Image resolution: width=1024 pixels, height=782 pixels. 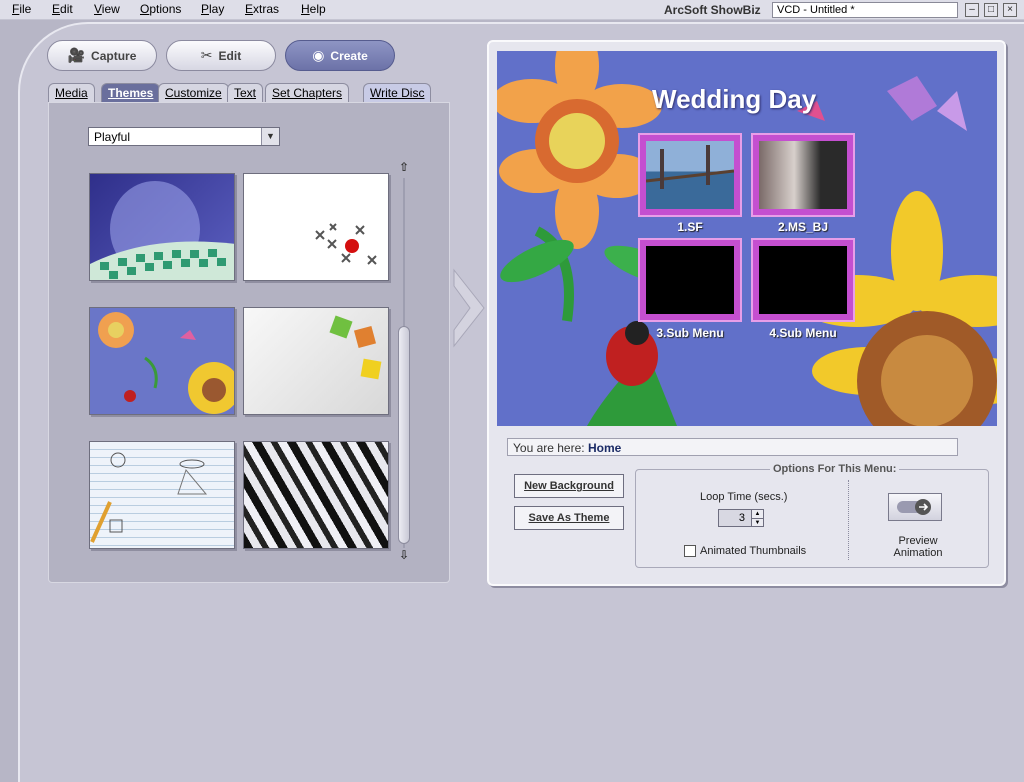 What do you see at coordinates (918, 541) in the screenshot?
I see `preview-label-line1: Preview` at bounding box center [918, 541].